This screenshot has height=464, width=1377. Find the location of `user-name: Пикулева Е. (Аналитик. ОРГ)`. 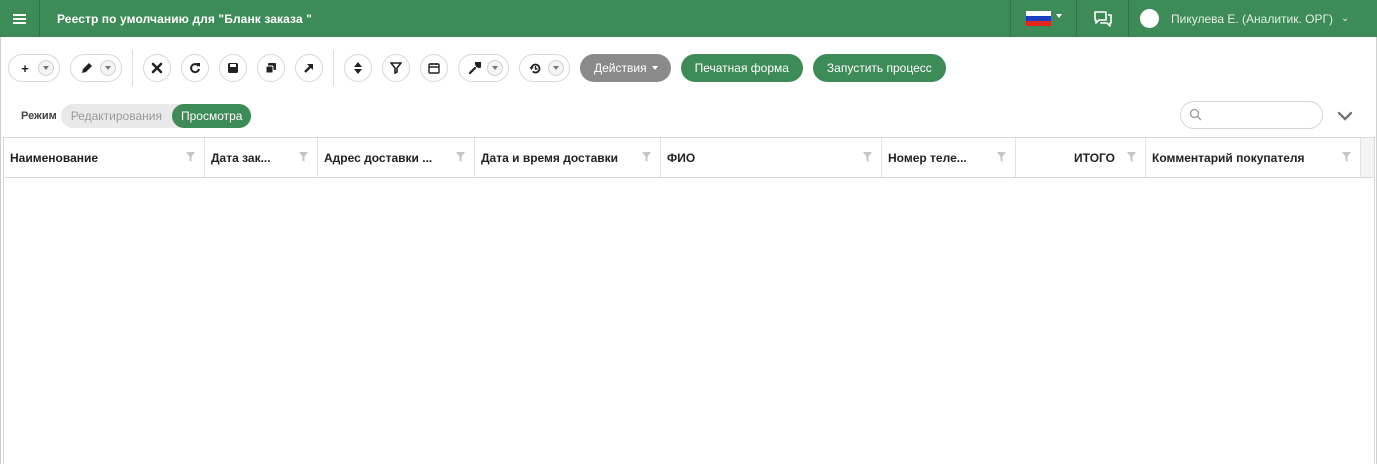

user-name: Пикулева Е. (Аналитик. ОРГ) is located at coordinates (1252, 18).